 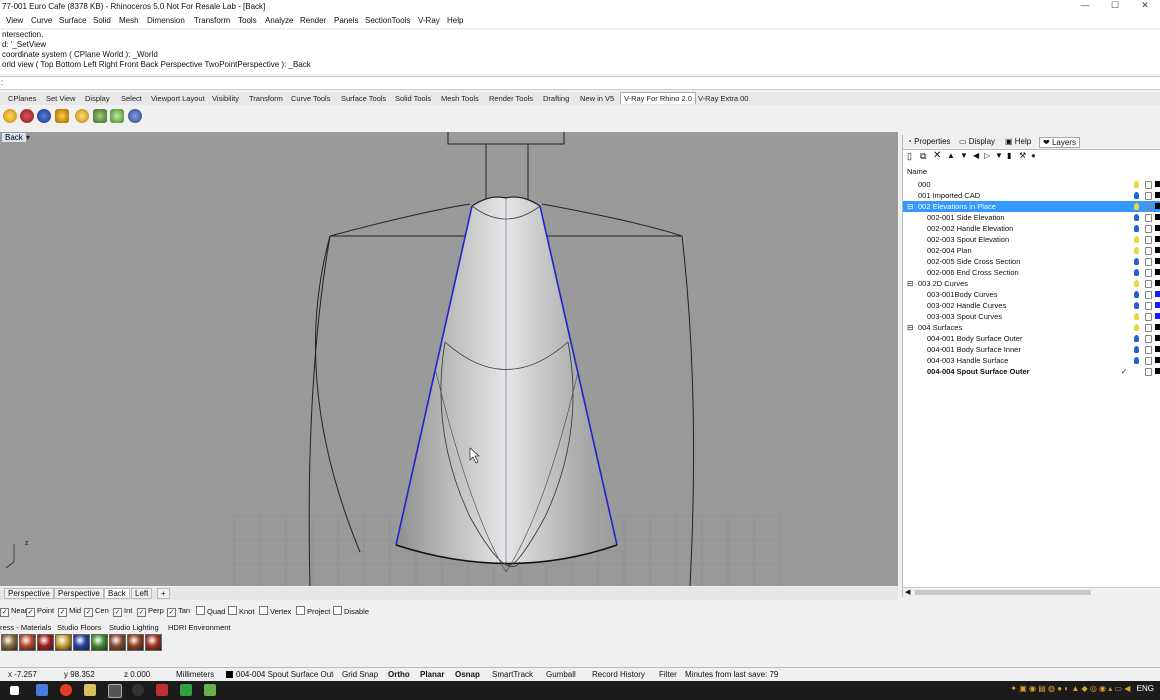 I want to click on vray-options-icon, so click(x=10, y=116).